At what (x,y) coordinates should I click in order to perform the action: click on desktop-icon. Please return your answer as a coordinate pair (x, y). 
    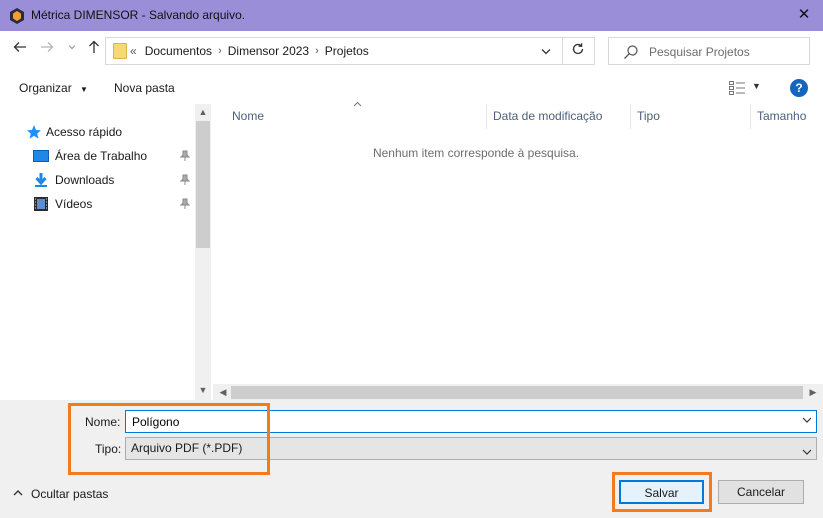
    Looking at the image, I should click on (41, 156).